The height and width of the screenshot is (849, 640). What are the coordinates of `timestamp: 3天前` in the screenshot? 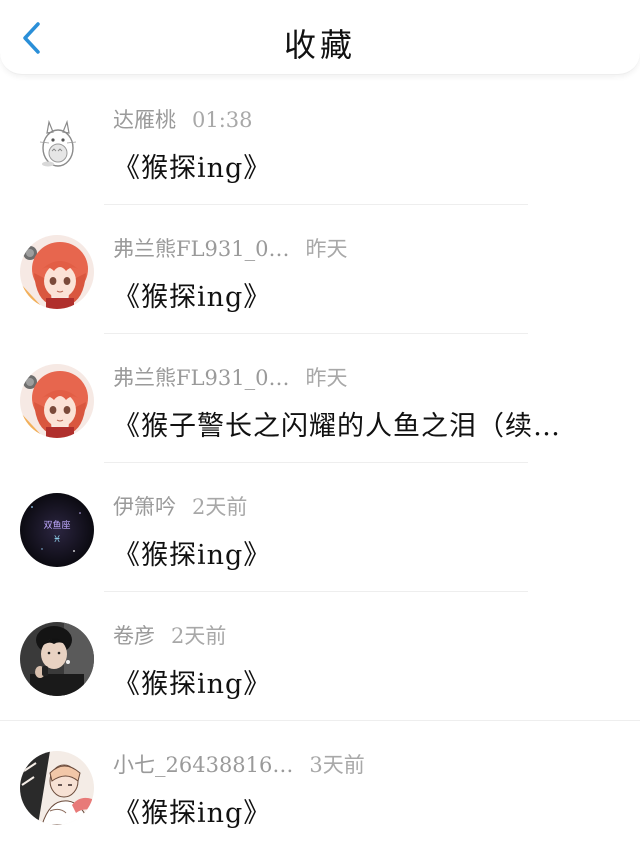 It's located at (337, 765).